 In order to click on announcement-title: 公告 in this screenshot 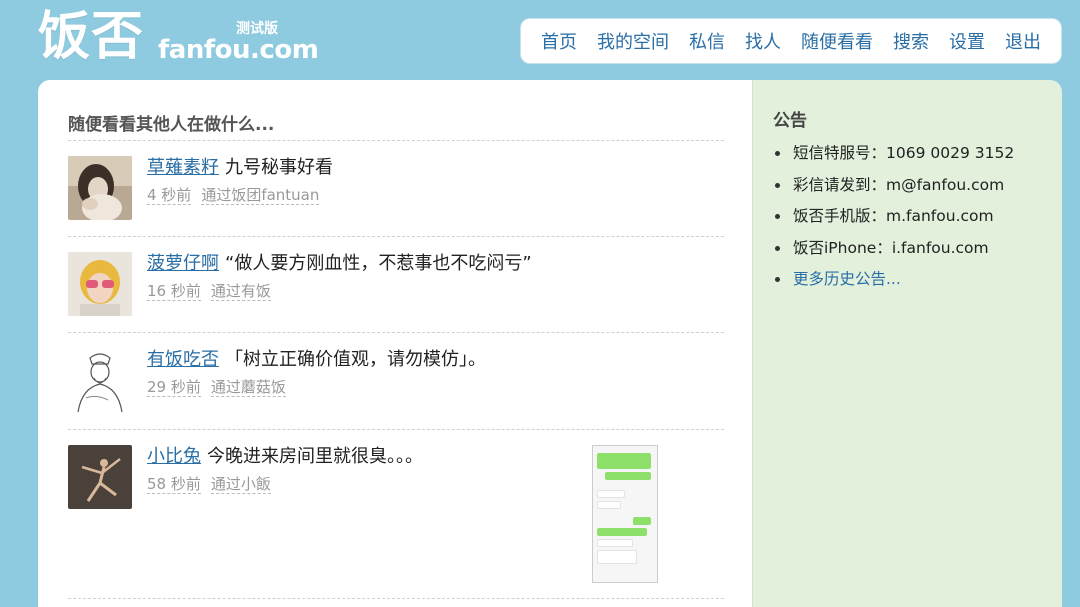, I will do `click(790, 121)`.